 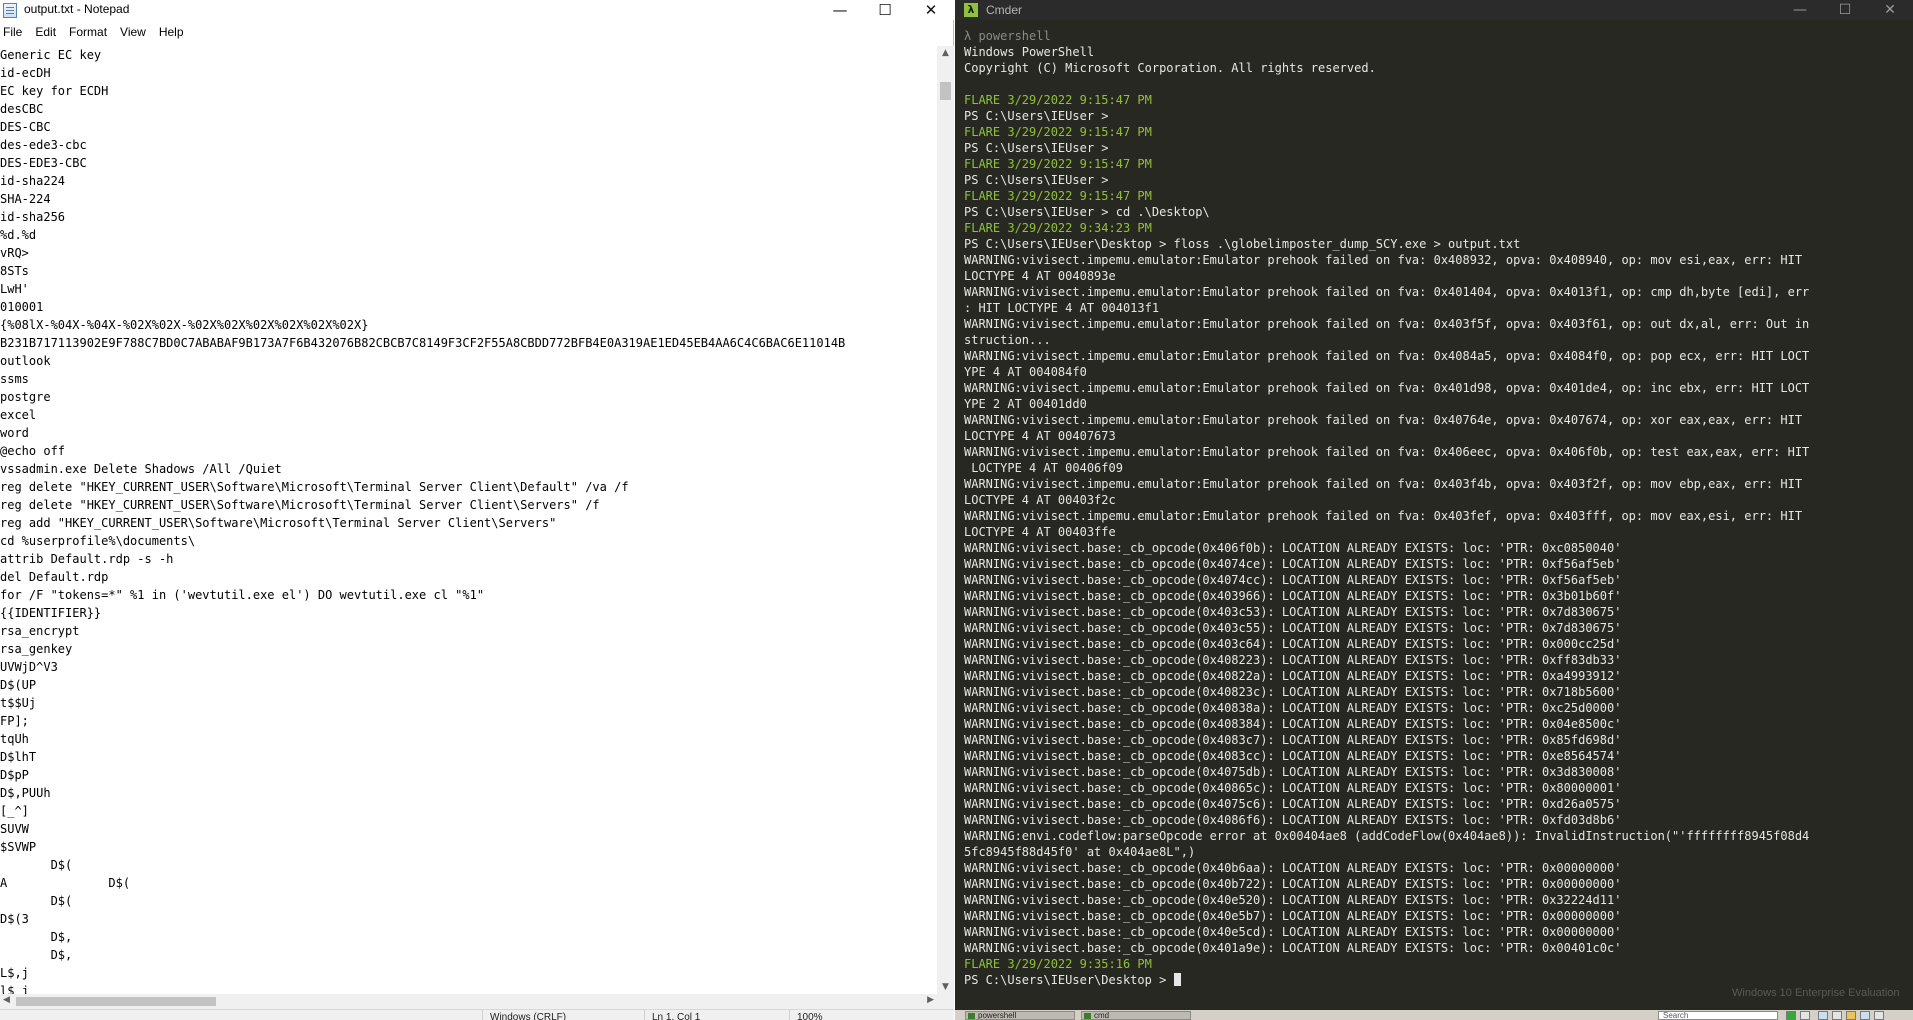 I want to click on cmder-close-button: ✕, so click(x=1890, y=10).